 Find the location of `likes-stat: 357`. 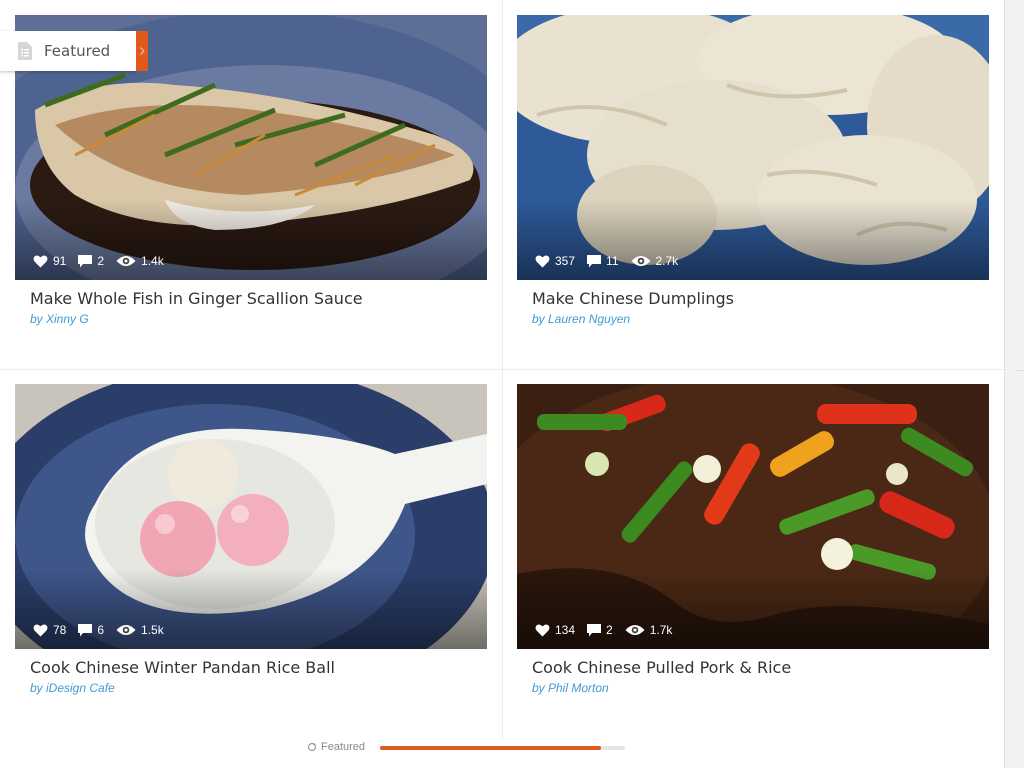

likes-stat: 357 is located at coordinates (555, 261).